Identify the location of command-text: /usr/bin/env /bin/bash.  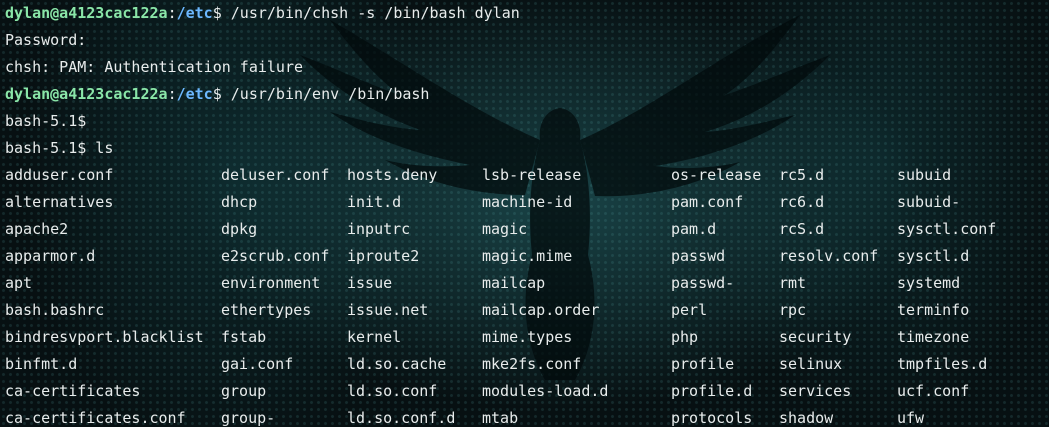
(325, 94).